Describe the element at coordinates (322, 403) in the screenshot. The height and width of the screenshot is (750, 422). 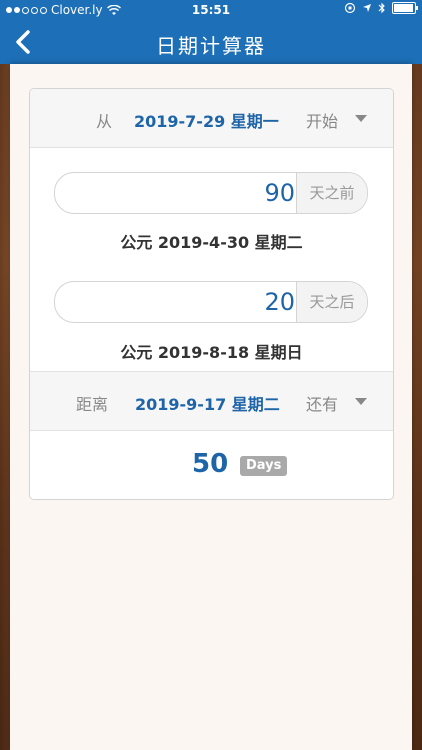
I see `distance-mode-select: 还有` at that location.